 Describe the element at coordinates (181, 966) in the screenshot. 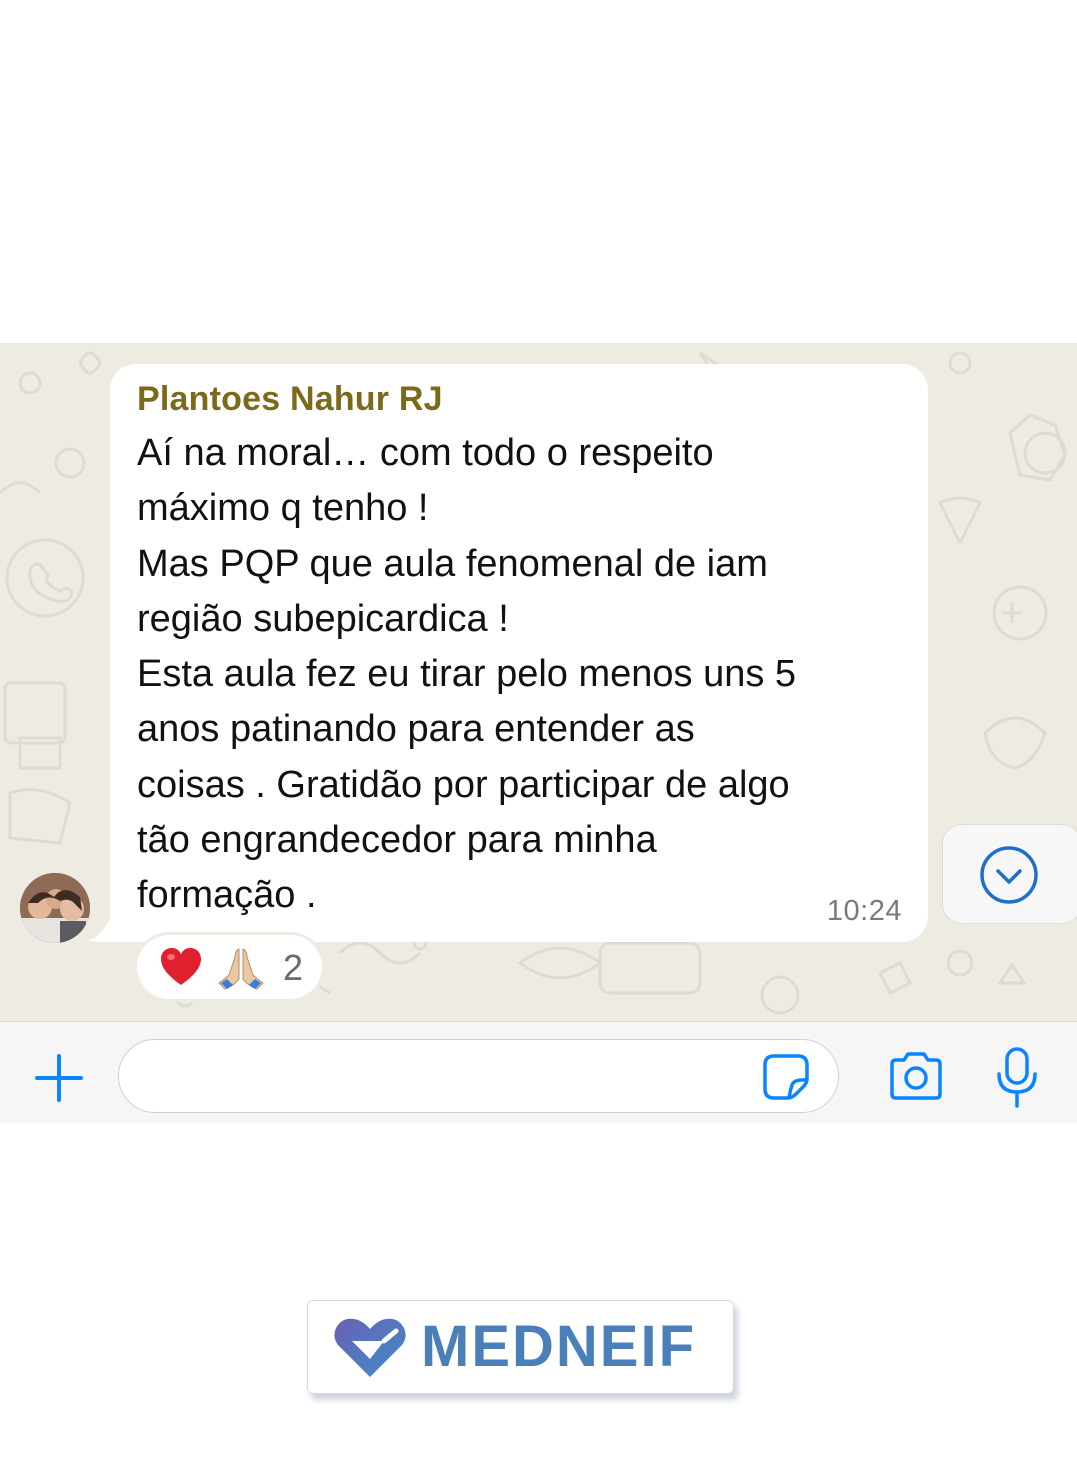

I see `red-heart-icon` at that location.